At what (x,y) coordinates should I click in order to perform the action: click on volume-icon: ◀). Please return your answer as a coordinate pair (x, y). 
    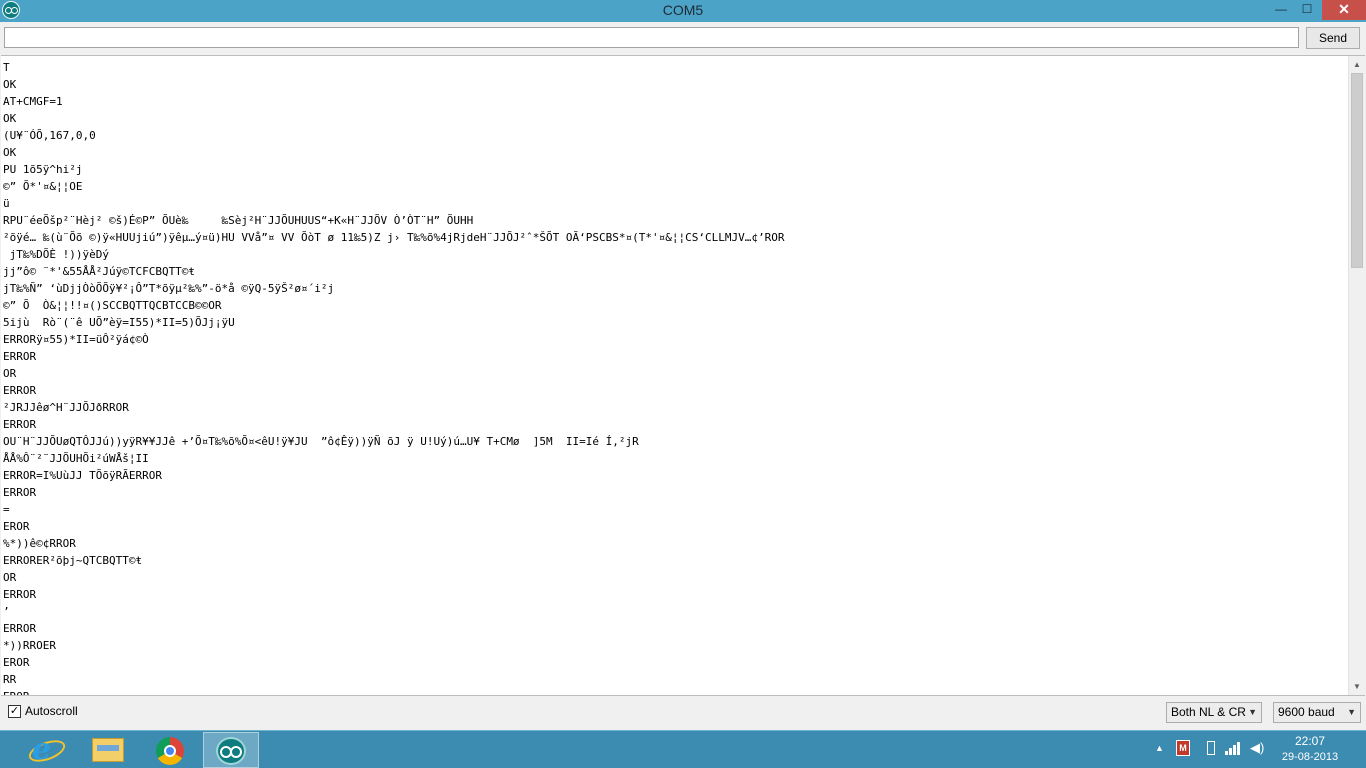
    Looking at the image, I should click on (1257, 748).